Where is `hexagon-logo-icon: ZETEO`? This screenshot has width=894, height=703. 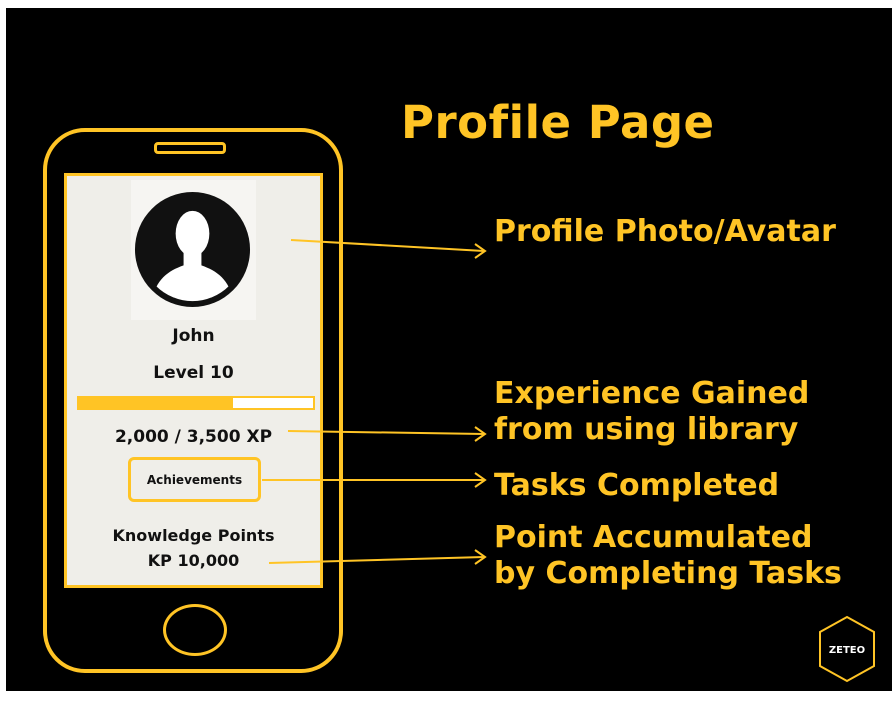
hexagon-logo-icon: ZETEO is located at coordinates (847, 649).